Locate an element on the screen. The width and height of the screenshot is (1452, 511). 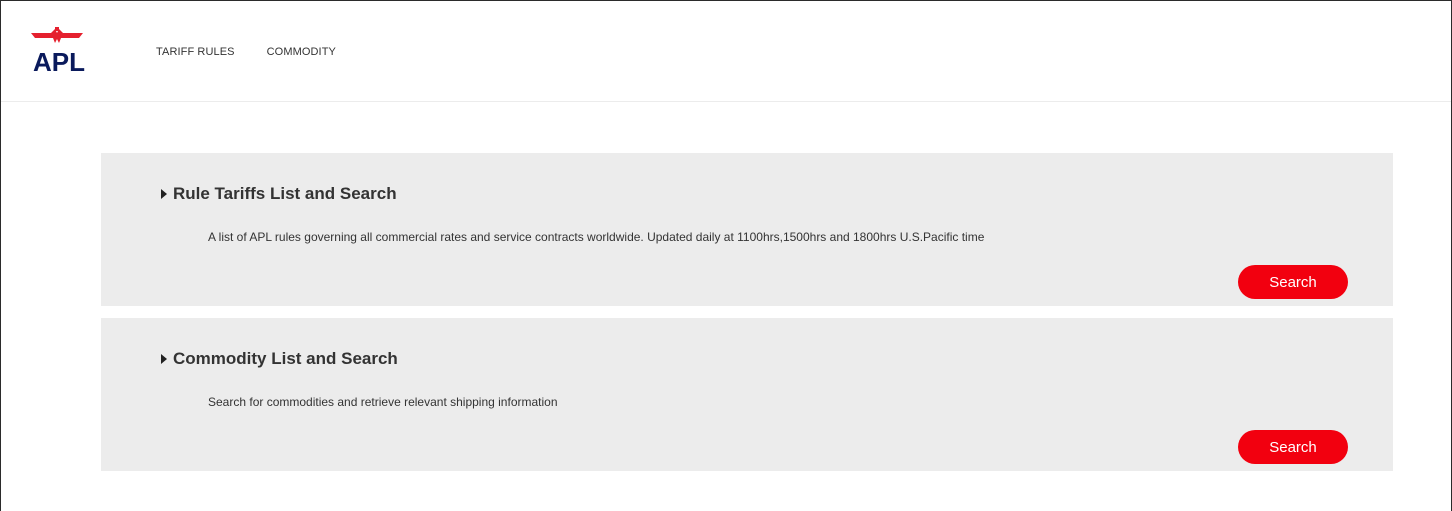
logo-wordmark: APL is located at coordinates (59, 62).